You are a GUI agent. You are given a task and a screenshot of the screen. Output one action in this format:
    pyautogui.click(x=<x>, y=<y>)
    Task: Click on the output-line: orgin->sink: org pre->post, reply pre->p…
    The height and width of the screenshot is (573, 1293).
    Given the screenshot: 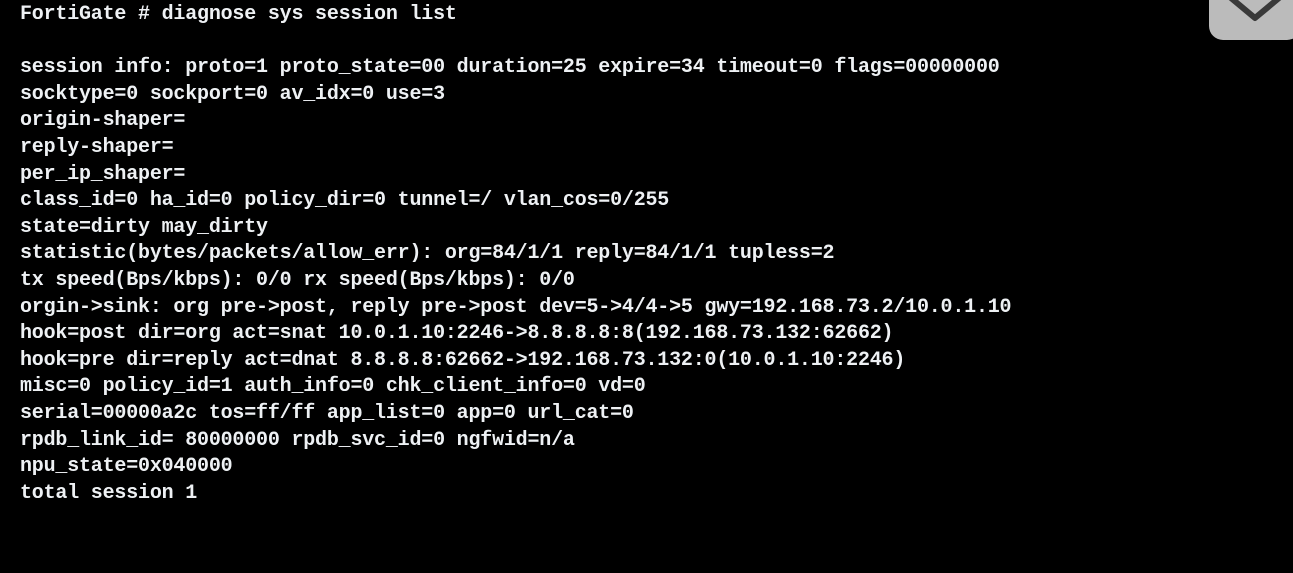 What is the action you would take?
    pyautogui.click(x=516, y=307)
    